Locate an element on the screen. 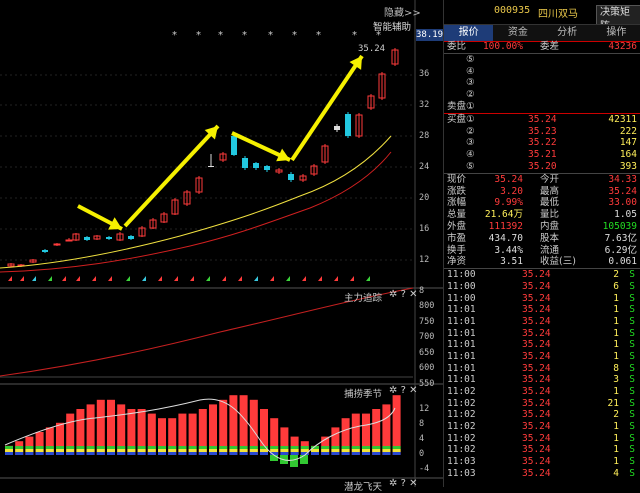 Image resolution: width=640 pixels, height=493 pixels. trade-volume: 8 is located at coordinates (616, 368).